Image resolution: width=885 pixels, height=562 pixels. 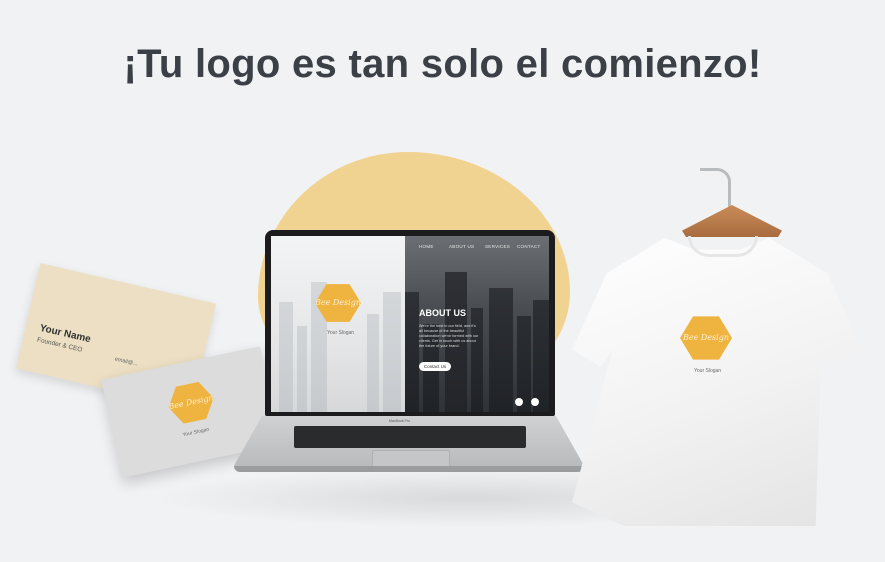 What do you see at coordinates (535, 402) in the screenshot?
I see `twitter-icon` at bounding box center [535, 402].